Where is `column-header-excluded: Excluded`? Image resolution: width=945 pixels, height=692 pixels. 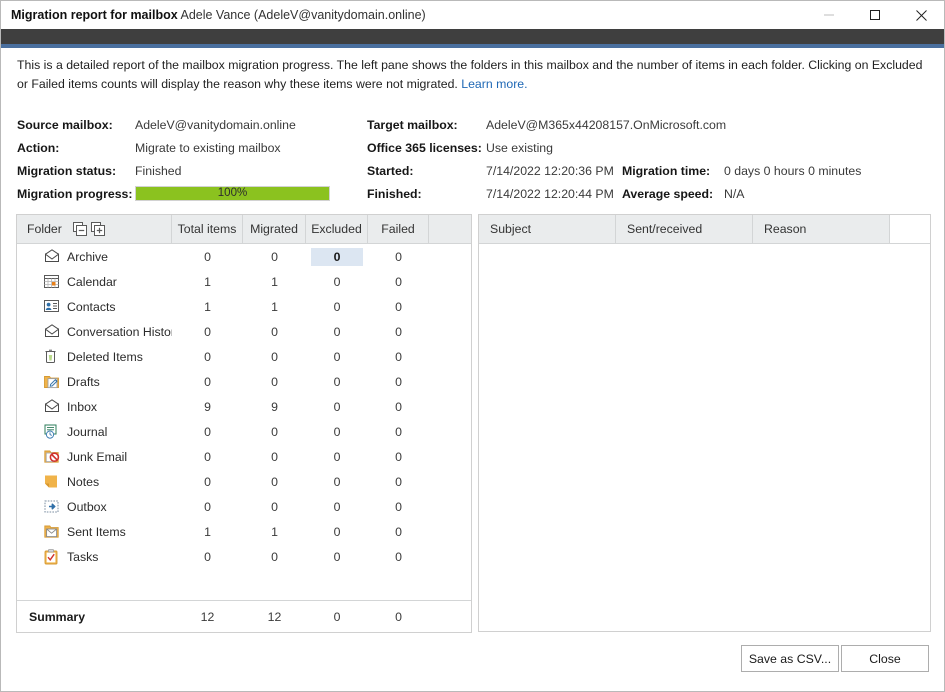
column-header-excluded: Excluded is located at coordinates (337, 229).